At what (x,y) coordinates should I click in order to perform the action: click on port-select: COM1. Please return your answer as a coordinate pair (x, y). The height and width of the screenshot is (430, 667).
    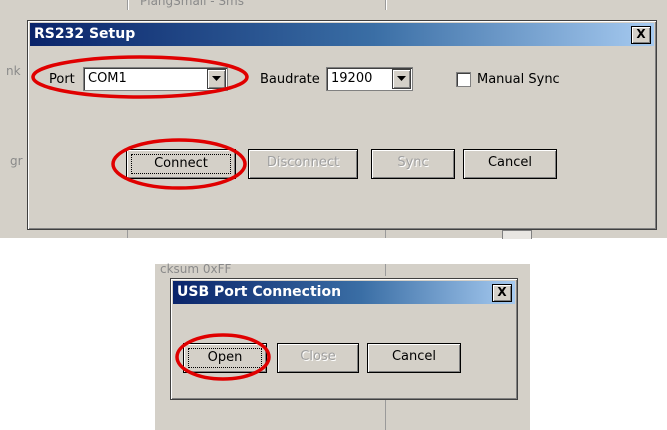
    Looking at the image, I should click on (155, 79).